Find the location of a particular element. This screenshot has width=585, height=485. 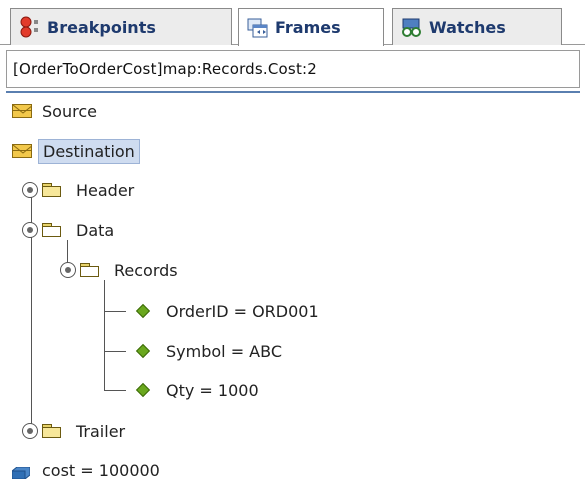

tab-frames: Frames is located at coordinates (311, 27).